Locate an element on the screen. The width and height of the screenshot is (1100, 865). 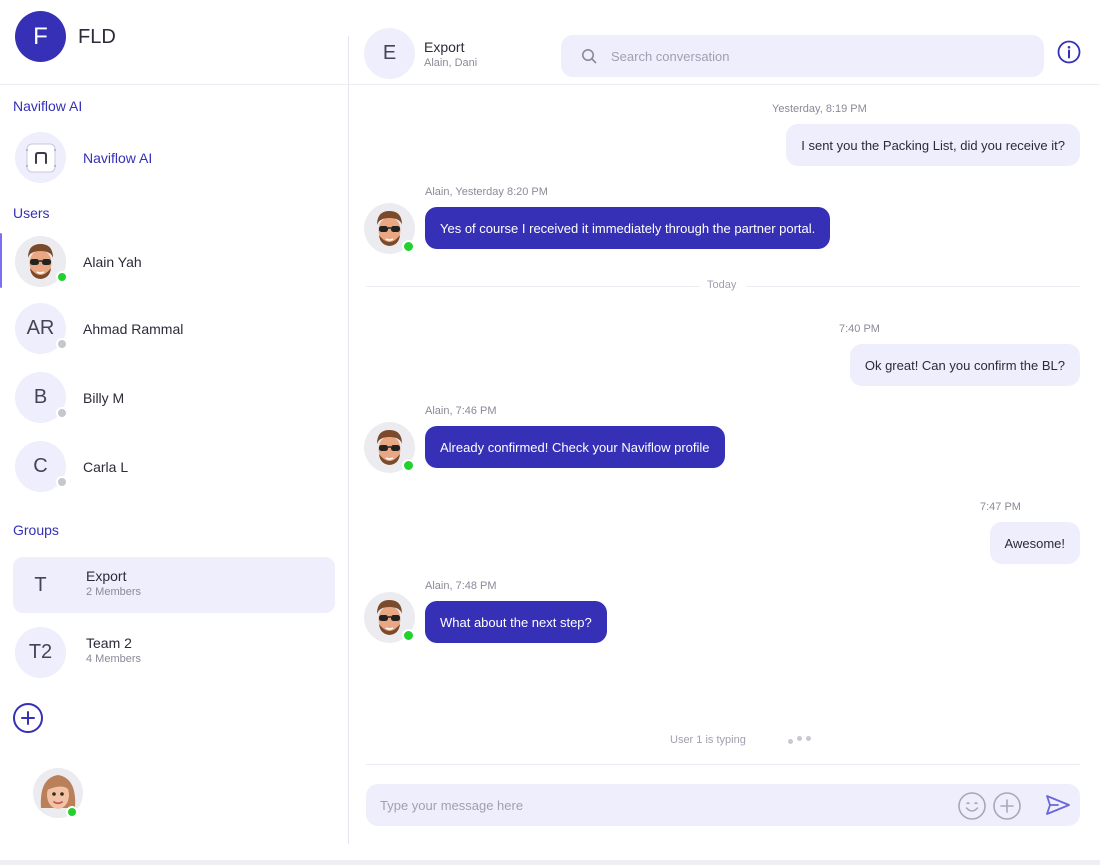
active-indicator is located at coordinates (1, 260).